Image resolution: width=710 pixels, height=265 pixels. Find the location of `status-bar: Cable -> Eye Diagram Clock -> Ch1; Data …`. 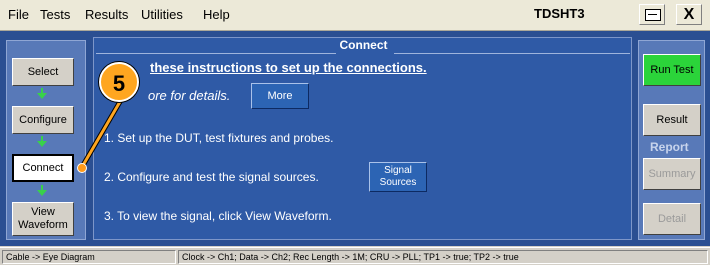

status-bar: Cable -> Eye Diagram Clock -> Ch1; Data … is located at coordinates (355, 256).